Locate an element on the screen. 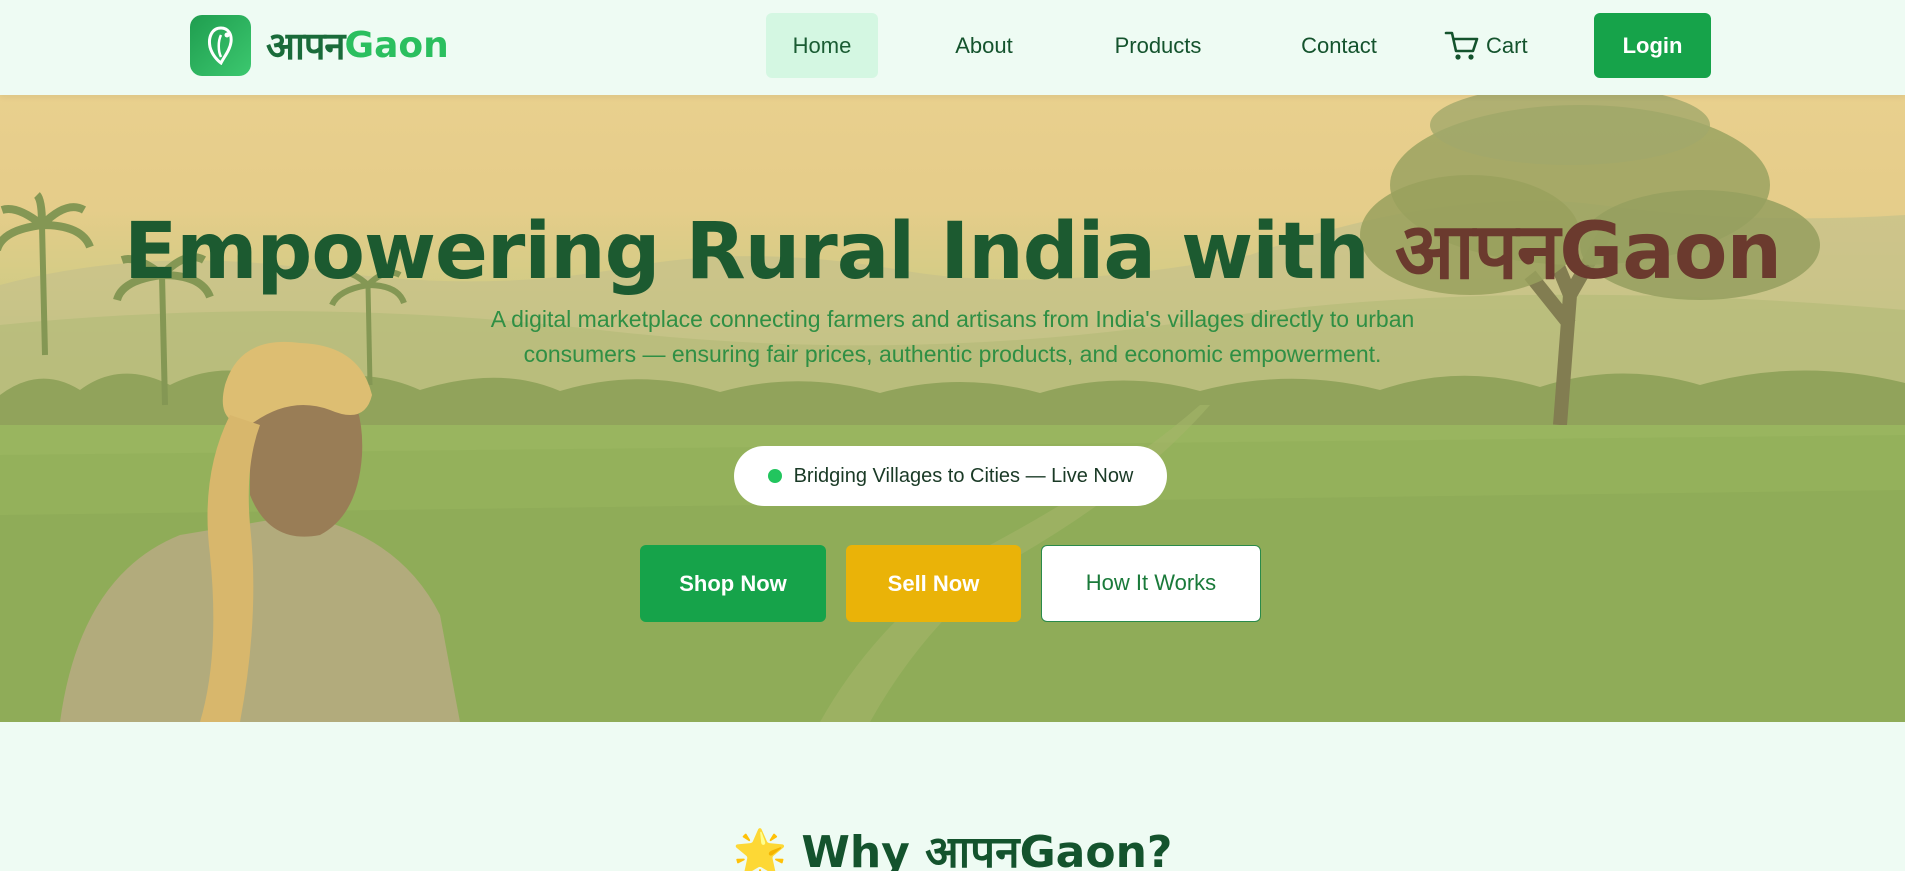 The image size is (1905, 871). leaf-pin-icon is located at coordinates (220, 45).